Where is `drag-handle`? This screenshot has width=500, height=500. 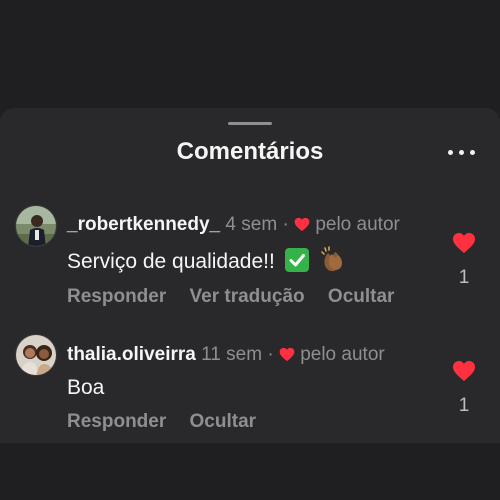 drag-handle is located at coordinates (250, 123).